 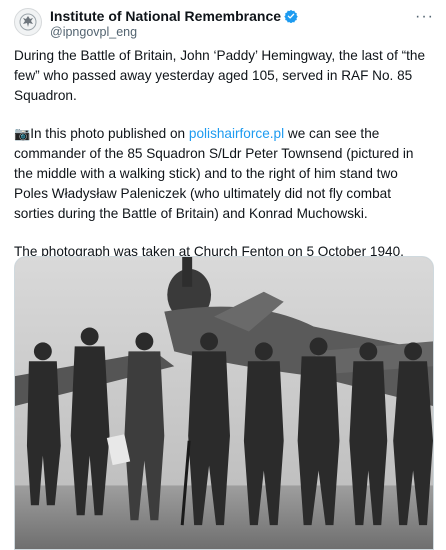 I want to click on avatar, so click(x=28, y=22).